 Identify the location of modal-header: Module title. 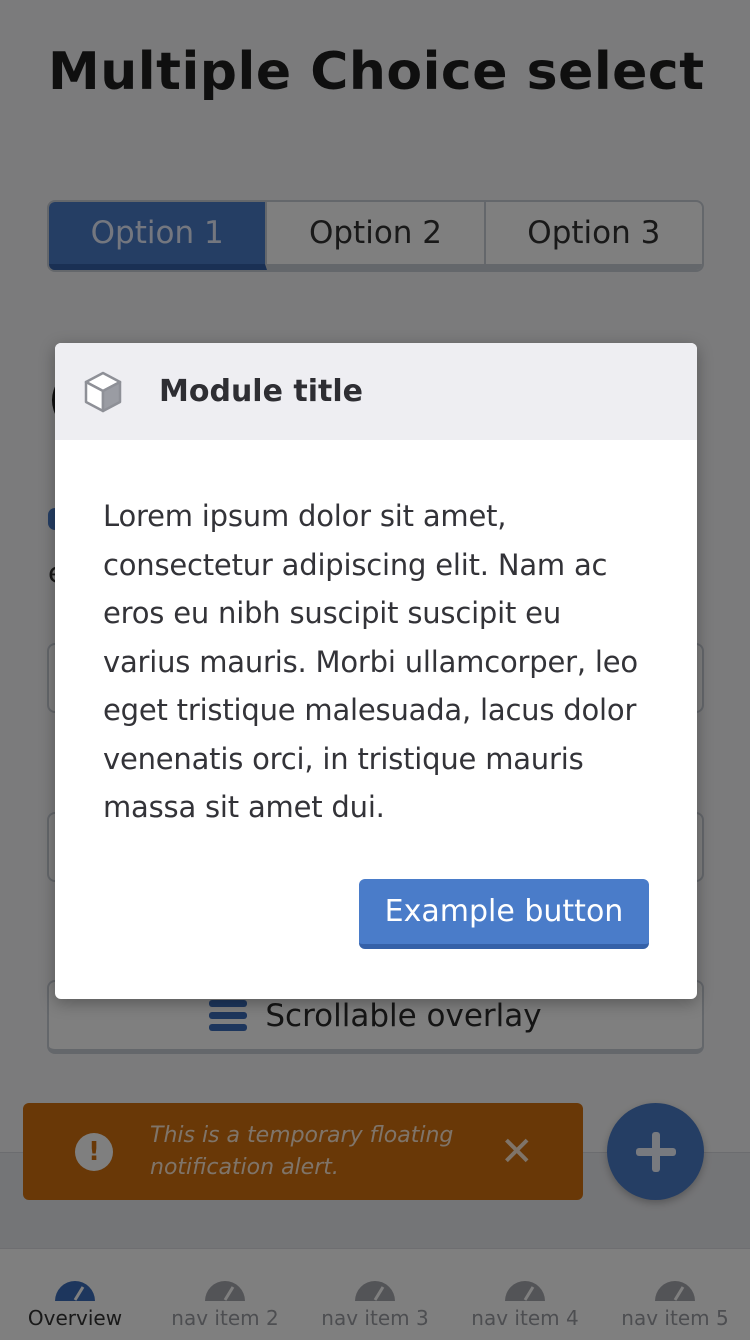
(376, 391).